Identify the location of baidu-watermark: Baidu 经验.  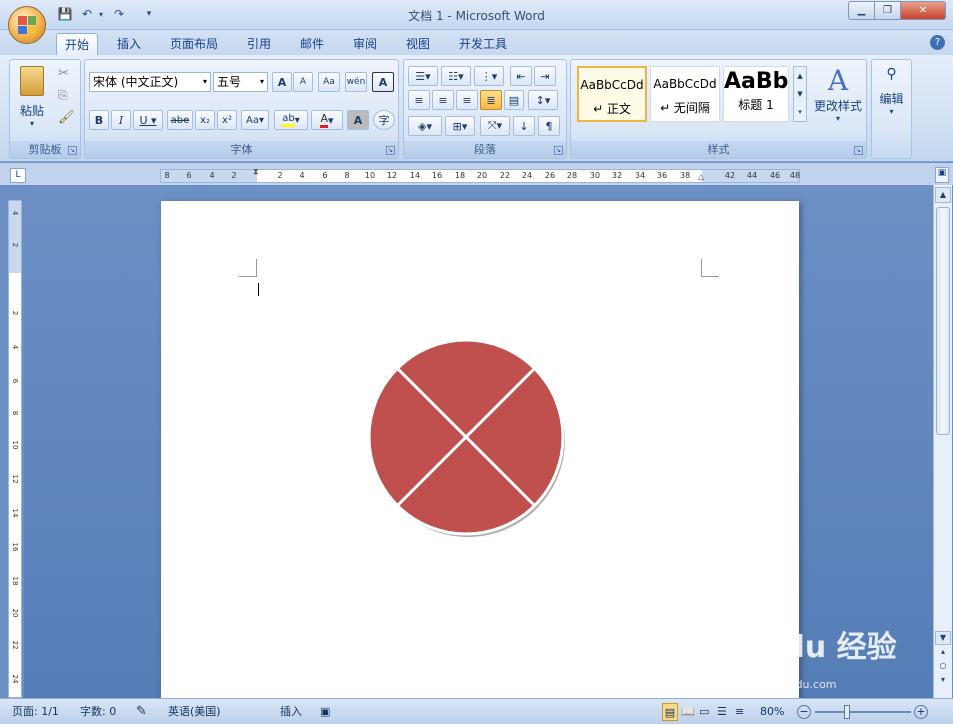
(813, 647).